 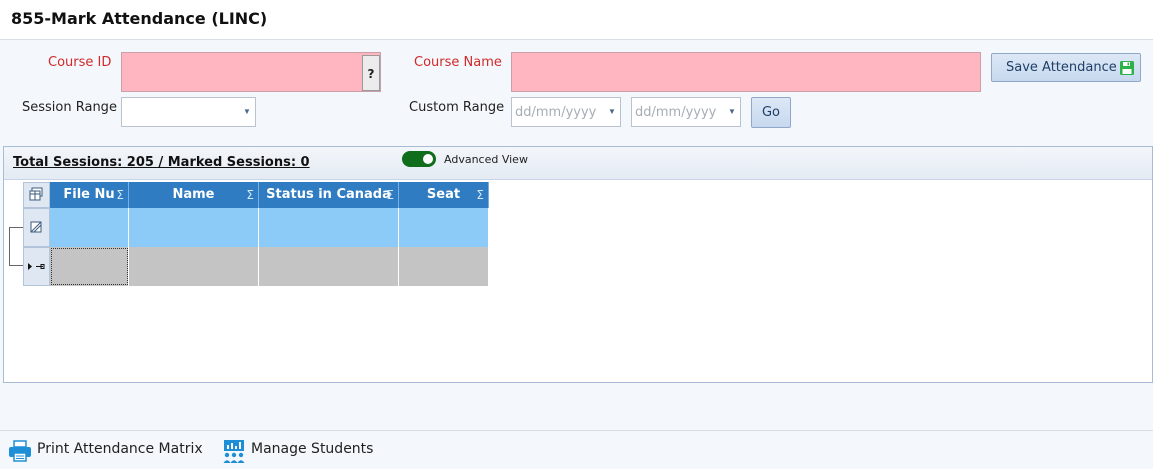 I want to click on session-range-select: ▼, so click(x=188, y=112).